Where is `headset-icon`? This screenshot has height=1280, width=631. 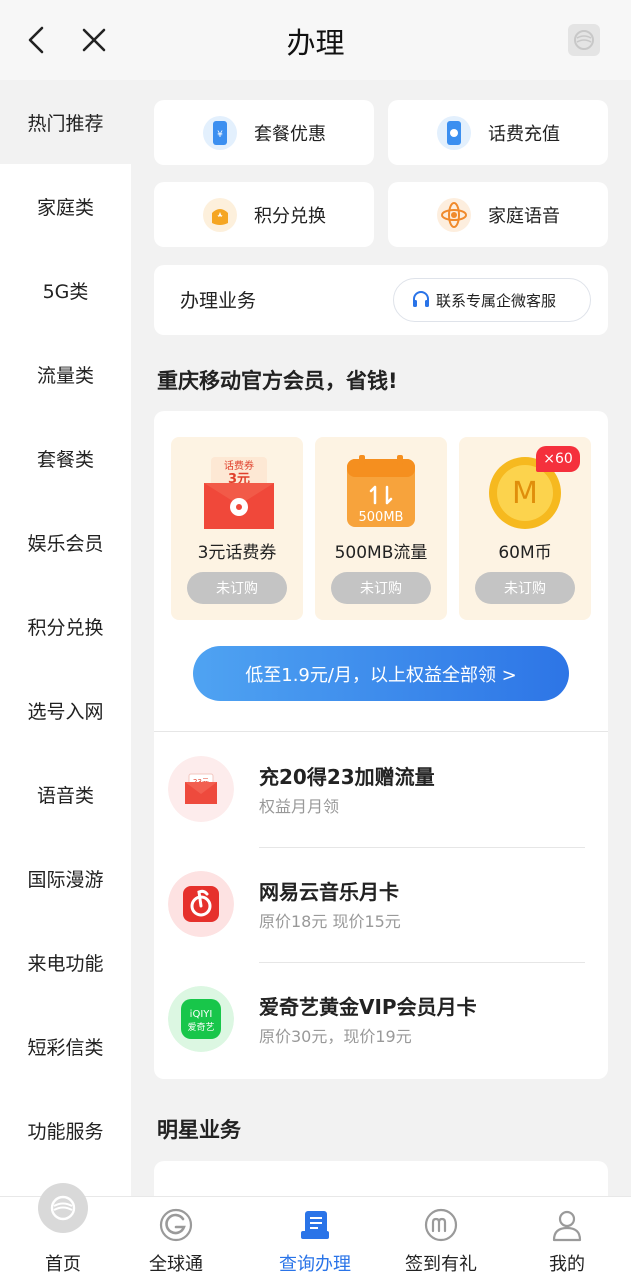
headset-icon is located at coordinates (421, 299).